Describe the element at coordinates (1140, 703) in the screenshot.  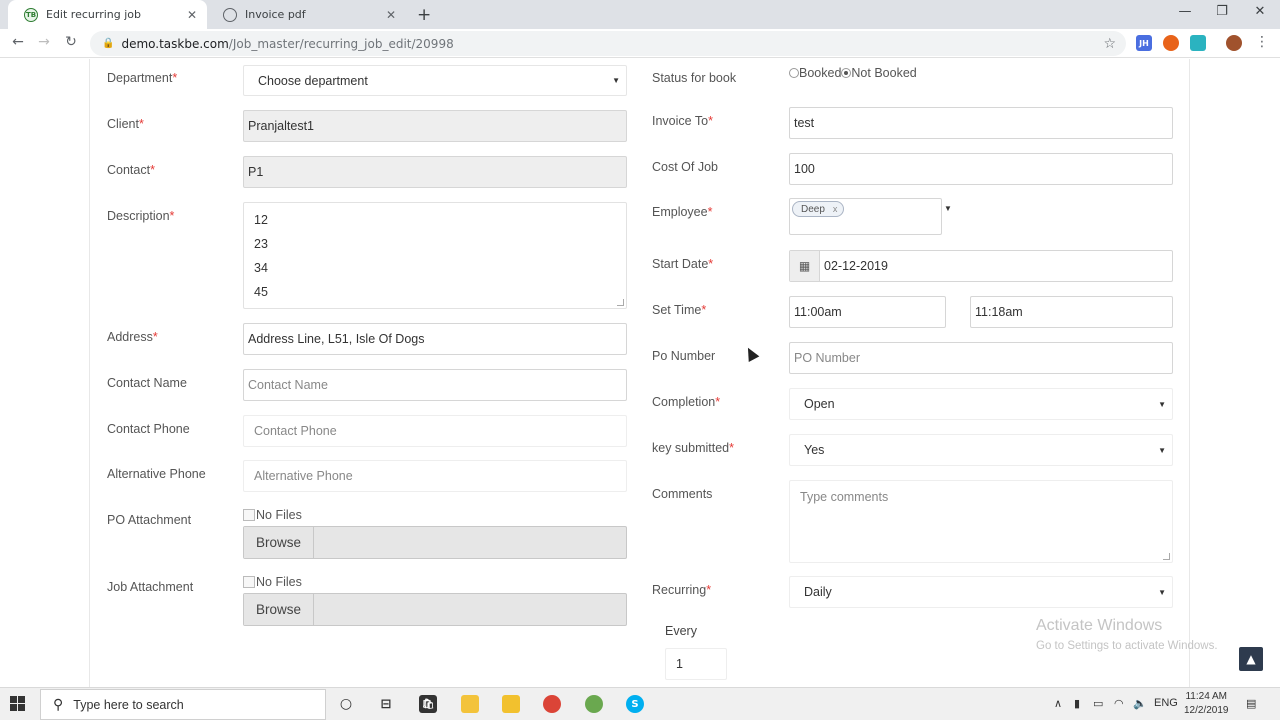
I see `volume-icon: 🔈` at that location.